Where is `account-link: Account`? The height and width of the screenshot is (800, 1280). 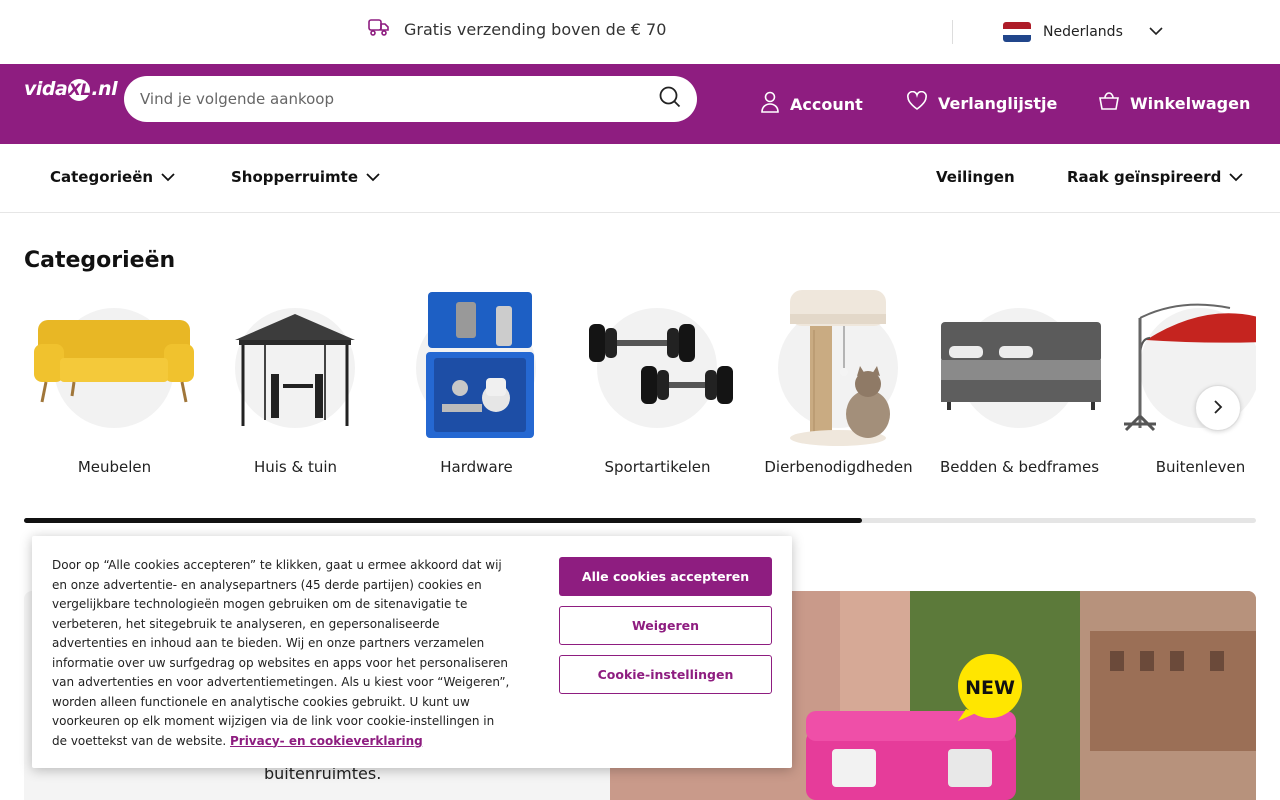 account-link: Account is located at coordinates (811, 104).